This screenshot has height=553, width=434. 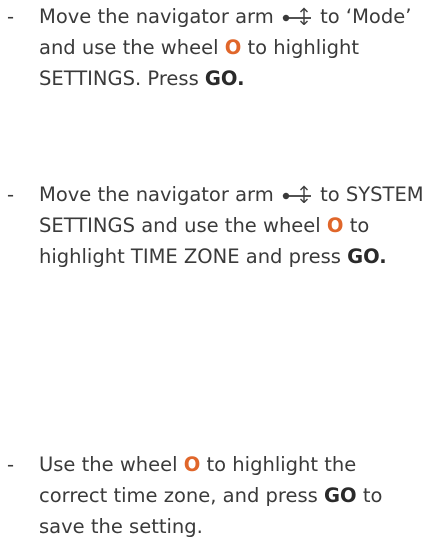 I want to click on instruction-text: save the setting., so click(x=121, y=526).